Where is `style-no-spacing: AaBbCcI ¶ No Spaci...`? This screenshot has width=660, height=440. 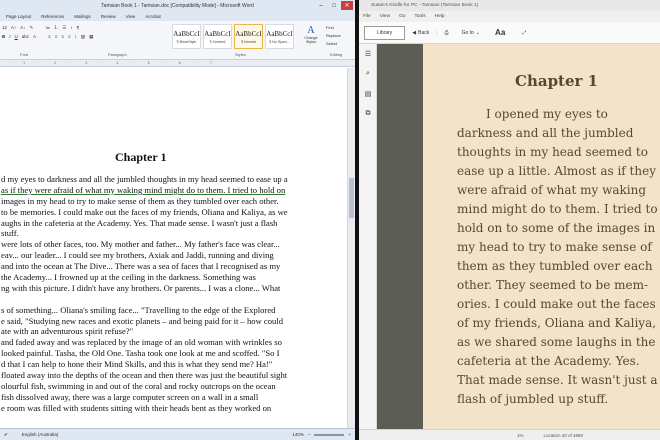
style-no-spacing: AaBbCcI ¶ No Spaci... is located at coordinates (279, 36).